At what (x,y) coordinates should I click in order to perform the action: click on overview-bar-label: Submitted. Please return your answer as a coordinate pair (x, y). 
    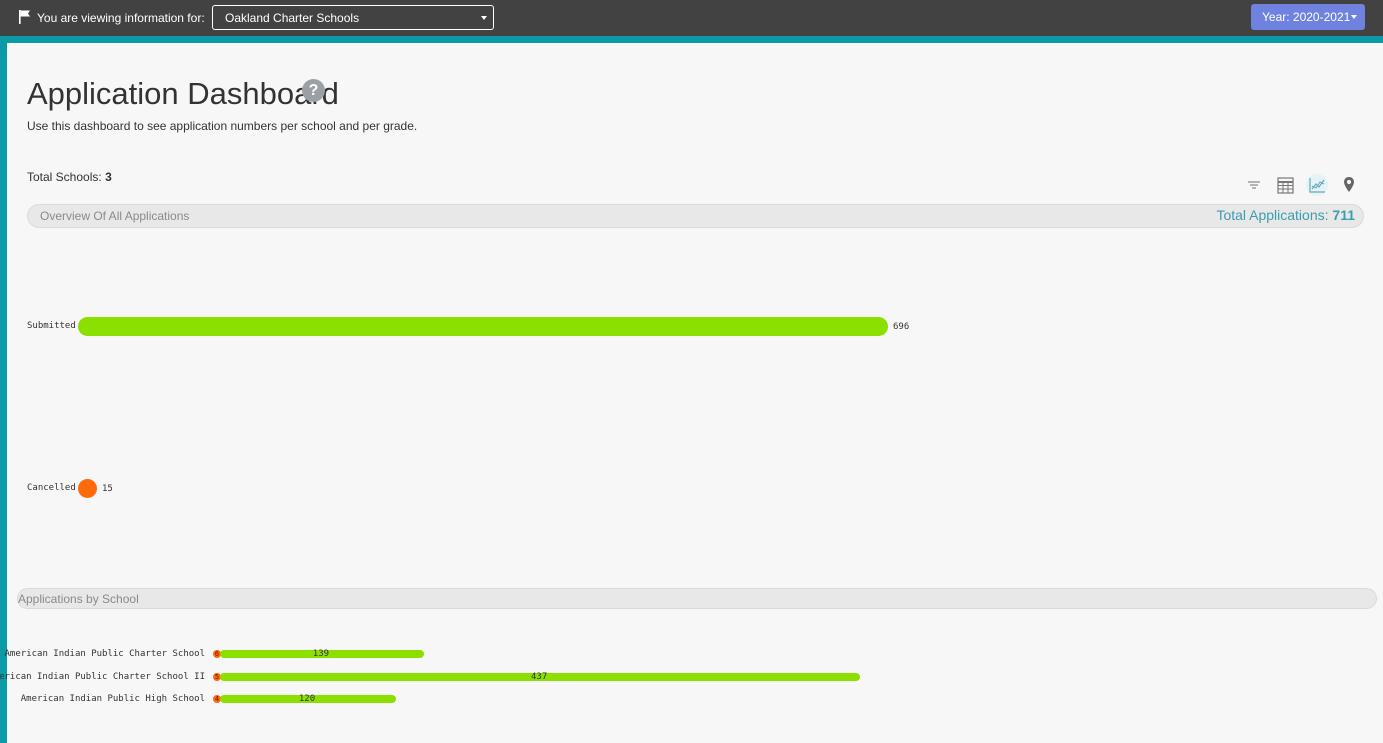
    Looking at the image, I should click on (51, 326).